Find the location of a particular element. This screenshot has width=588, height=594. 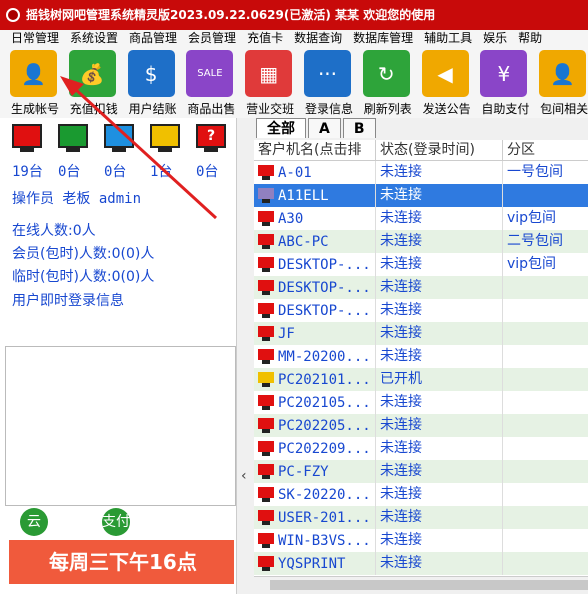

zone-cell: vip包间 is located at coordinates (532, 264).